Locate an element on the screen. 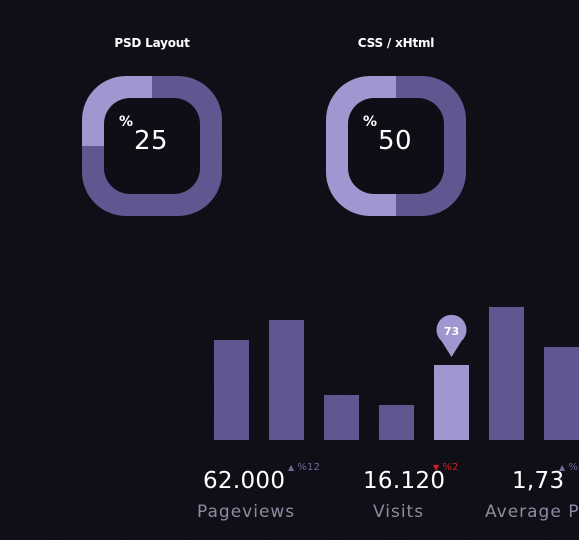  stat-average: 1,73 Average P ▲%2 is located at coordinates (532, 501).